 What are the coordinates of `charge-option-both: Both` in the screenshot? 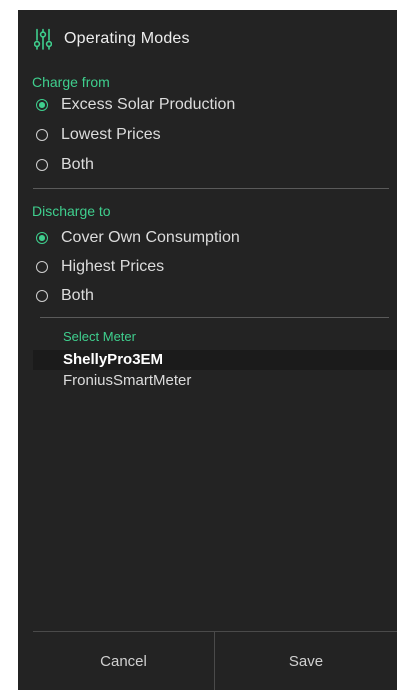 It's located at (65, 165).